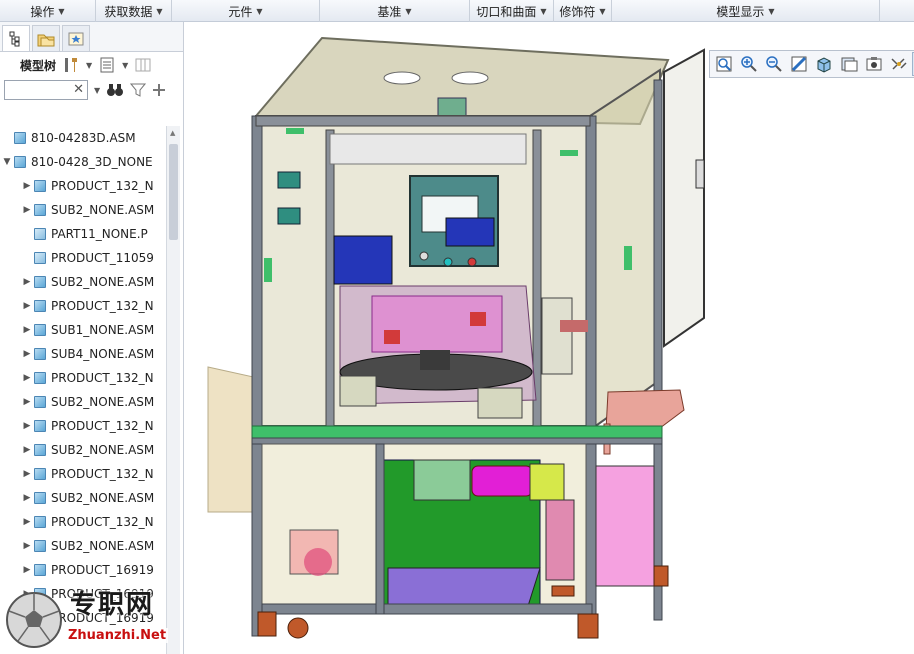 Image resolution: width=914 pixels, height=654 pixels. Describe the element at coordinates (645, 410) in the screenshot. I see `output-tray` at that location.